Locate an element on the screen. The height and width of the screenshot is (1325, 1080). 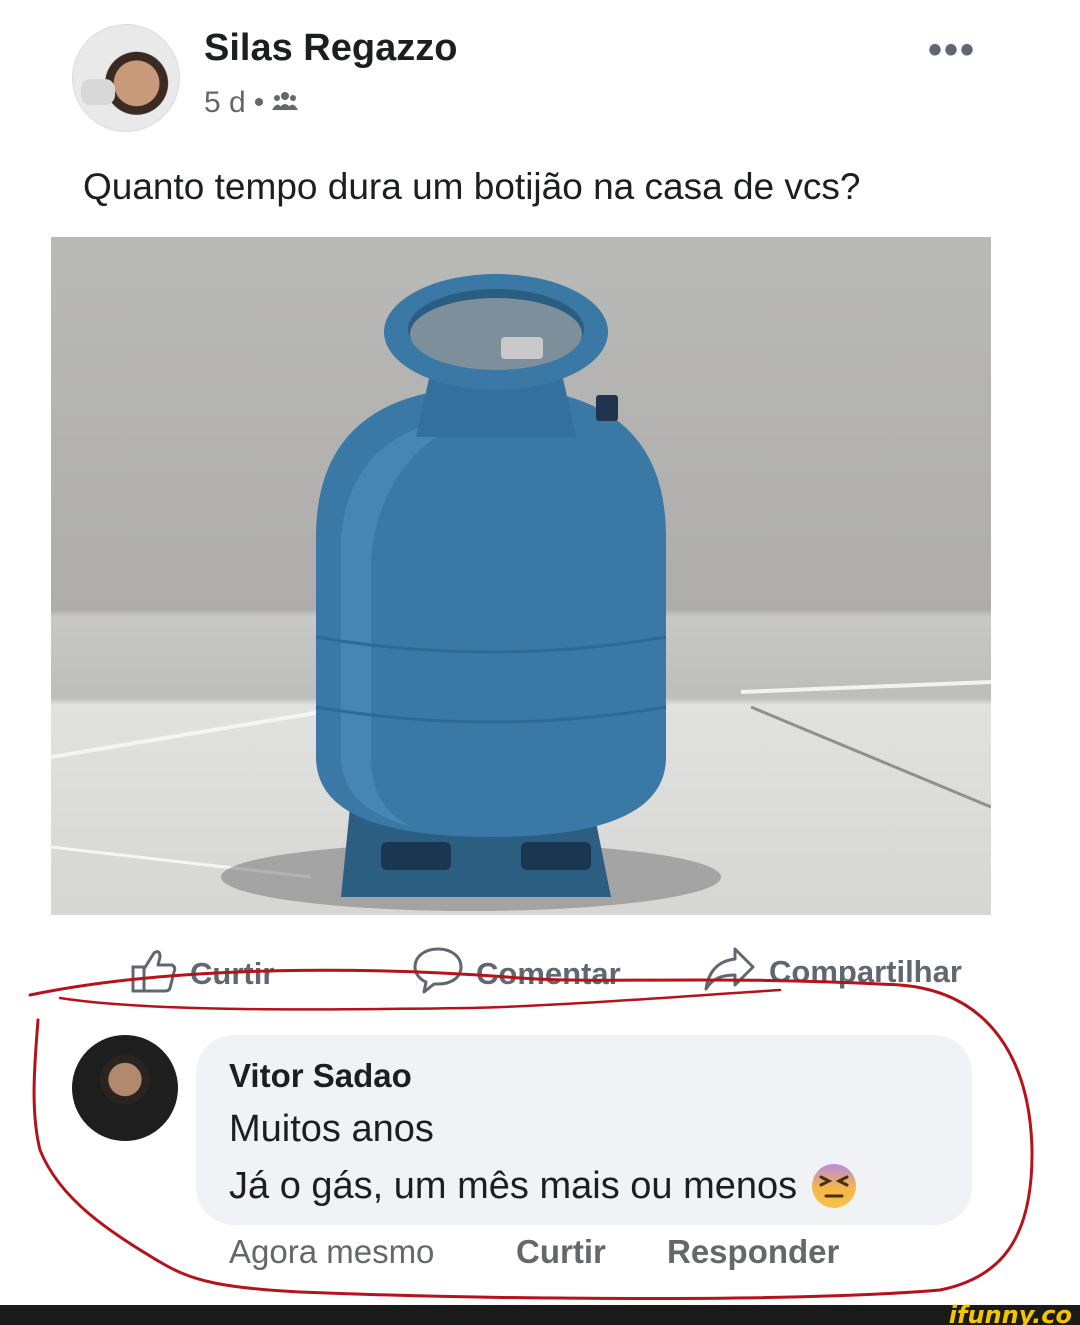
comment-text-line-1: Muitos anos is located at coordinates (331, 1129).